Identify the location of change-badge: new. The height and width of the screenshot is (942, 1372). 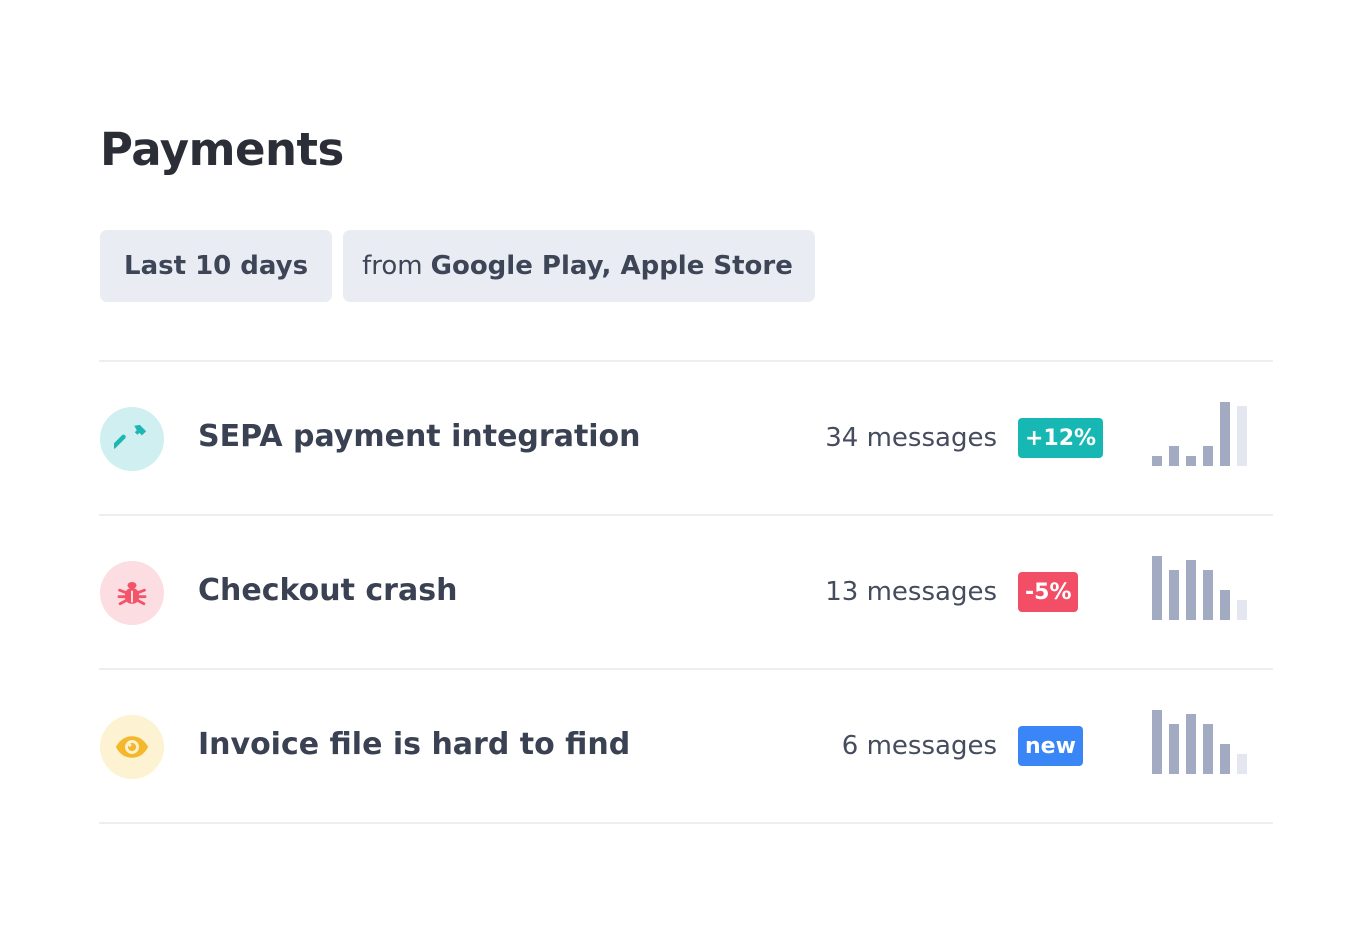
(1050, 746).